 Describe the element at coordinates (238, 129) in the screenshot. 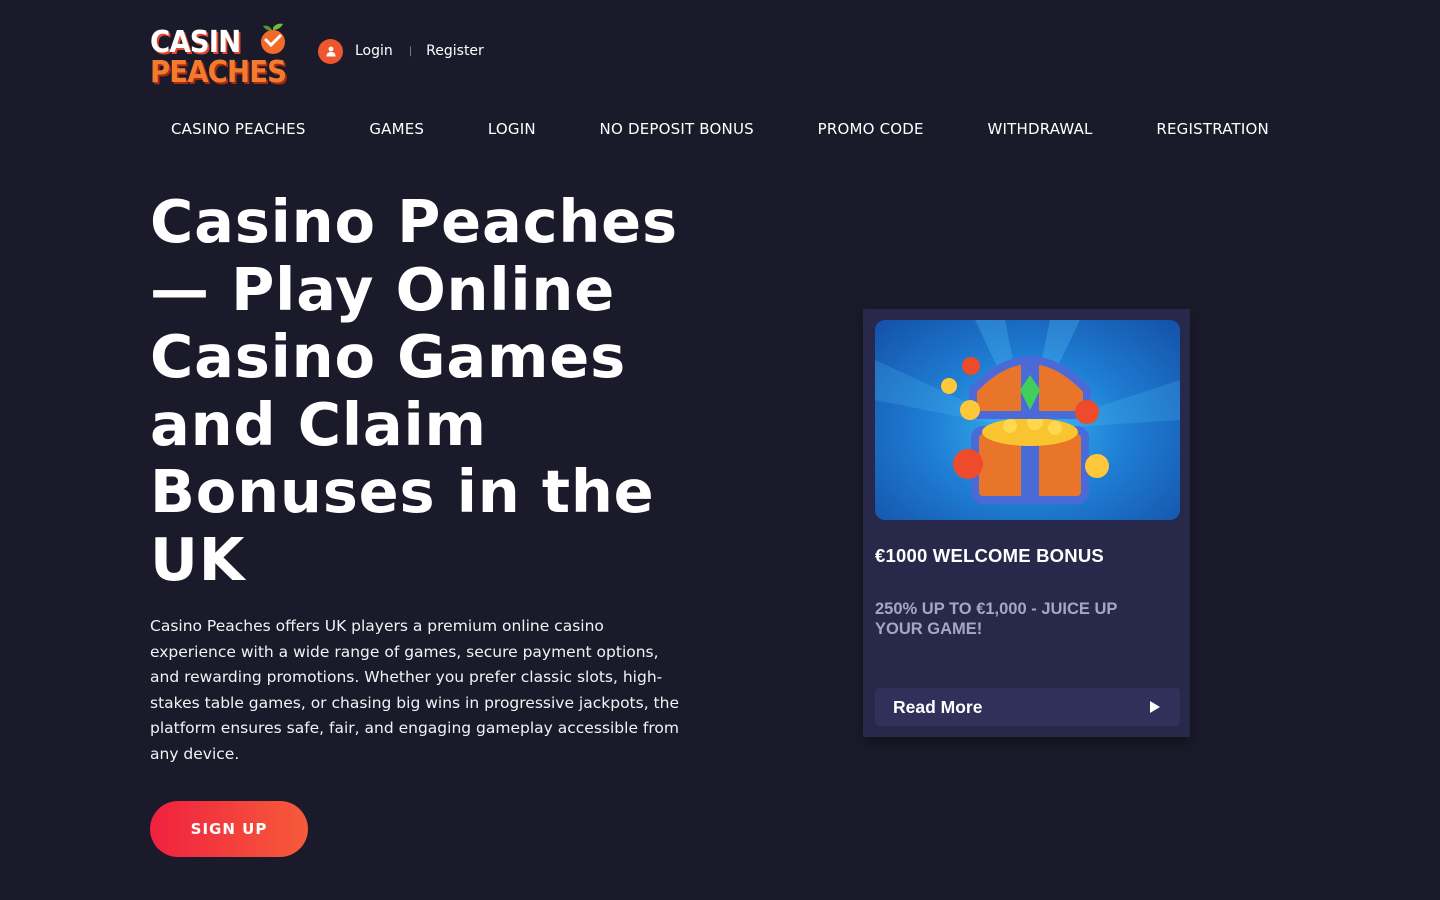

I see `nav-item-casino-peaches: CASINO PEACHES` at that location.